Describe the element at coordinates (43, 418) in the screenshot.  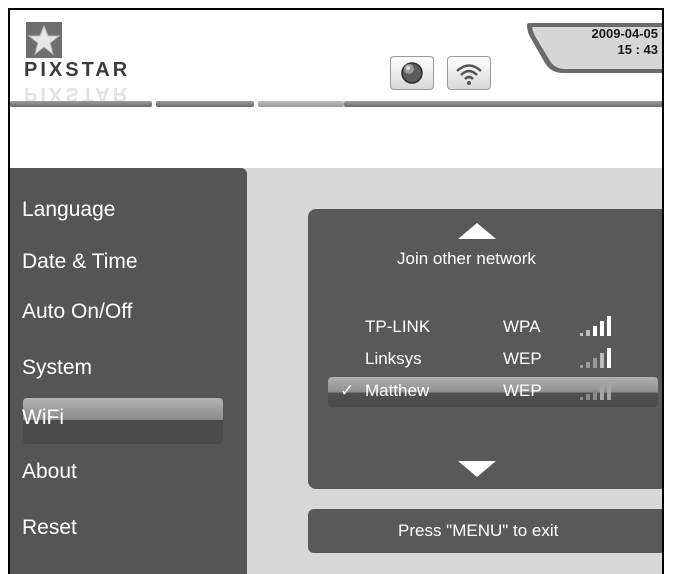
I see `sidebar-item-wifi: WiFi` at that location.